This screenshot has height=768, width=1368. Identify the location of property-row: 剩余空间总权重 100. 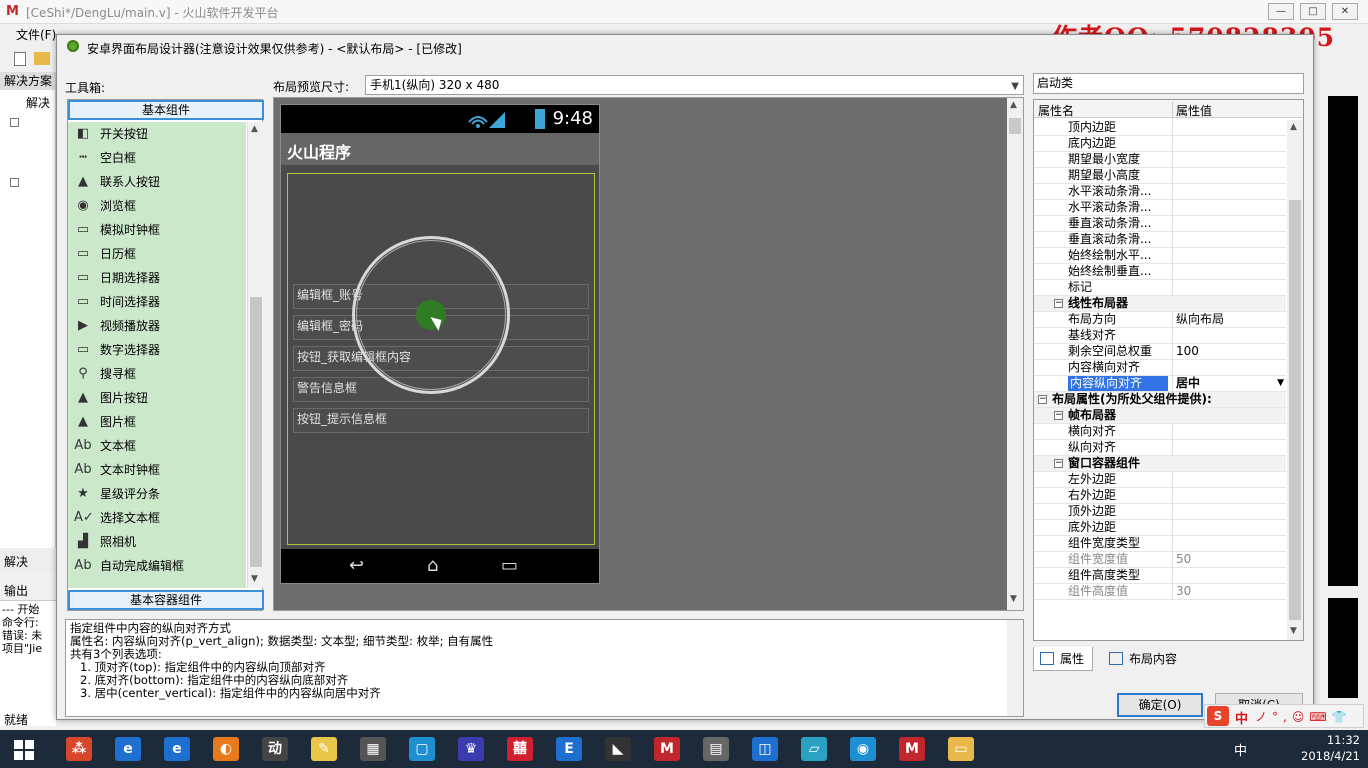
(1160, 352).